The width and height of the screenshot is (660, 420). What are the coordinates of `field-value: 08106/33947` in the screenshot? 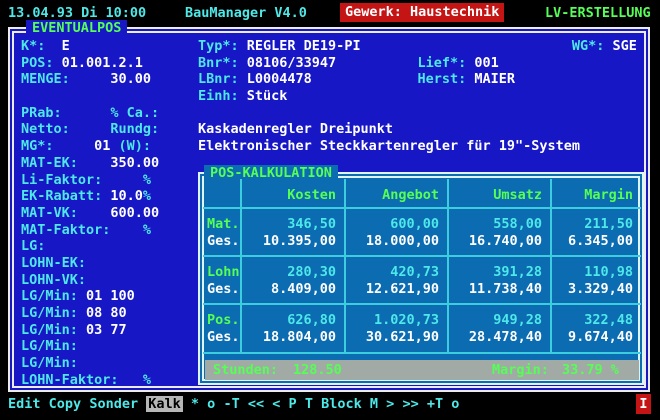 It's located at (291, 63).